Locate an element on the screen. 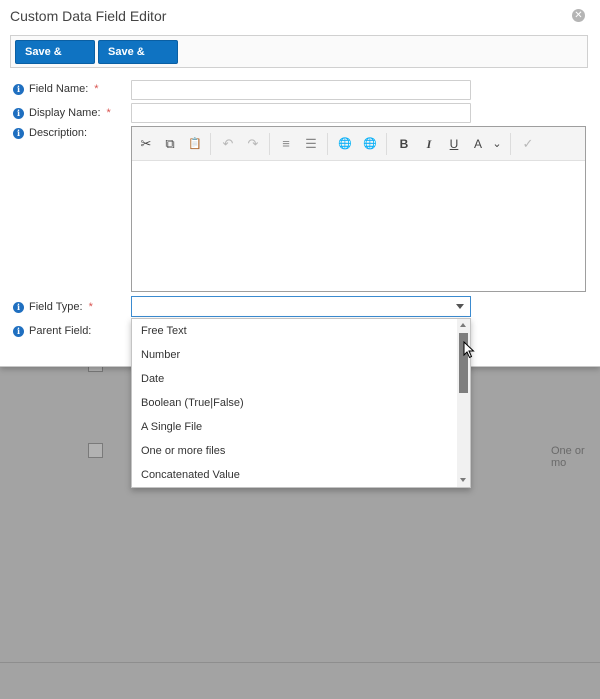 Image resolution: width=600 pixels, height=699 pixels. paste-icon: 📋 is located at coordinates (195, 144).